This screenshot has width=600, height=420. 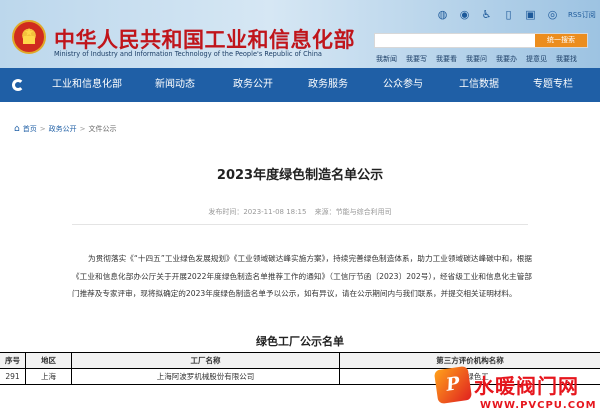 I want to click on quick-link-news: 我新闻, so click(x=386, y=59).